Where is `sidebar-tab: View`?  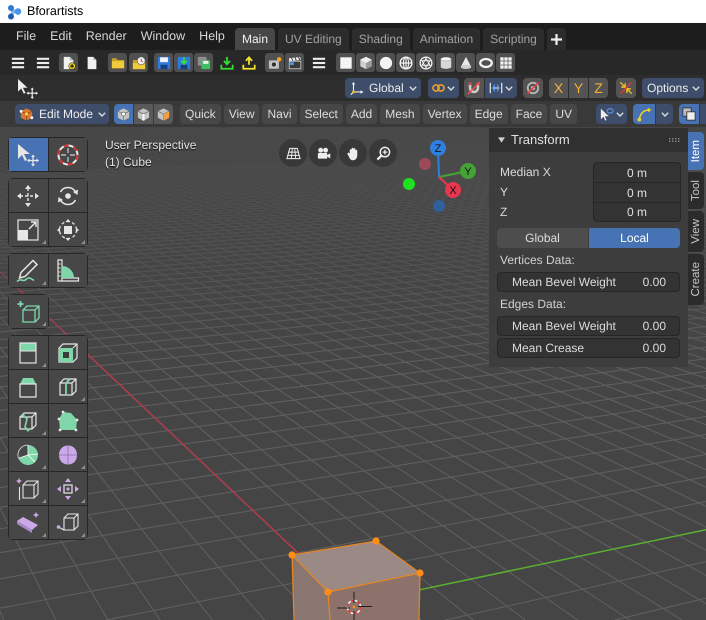
sidebar-tab: View is located at coordinates (696, 231).